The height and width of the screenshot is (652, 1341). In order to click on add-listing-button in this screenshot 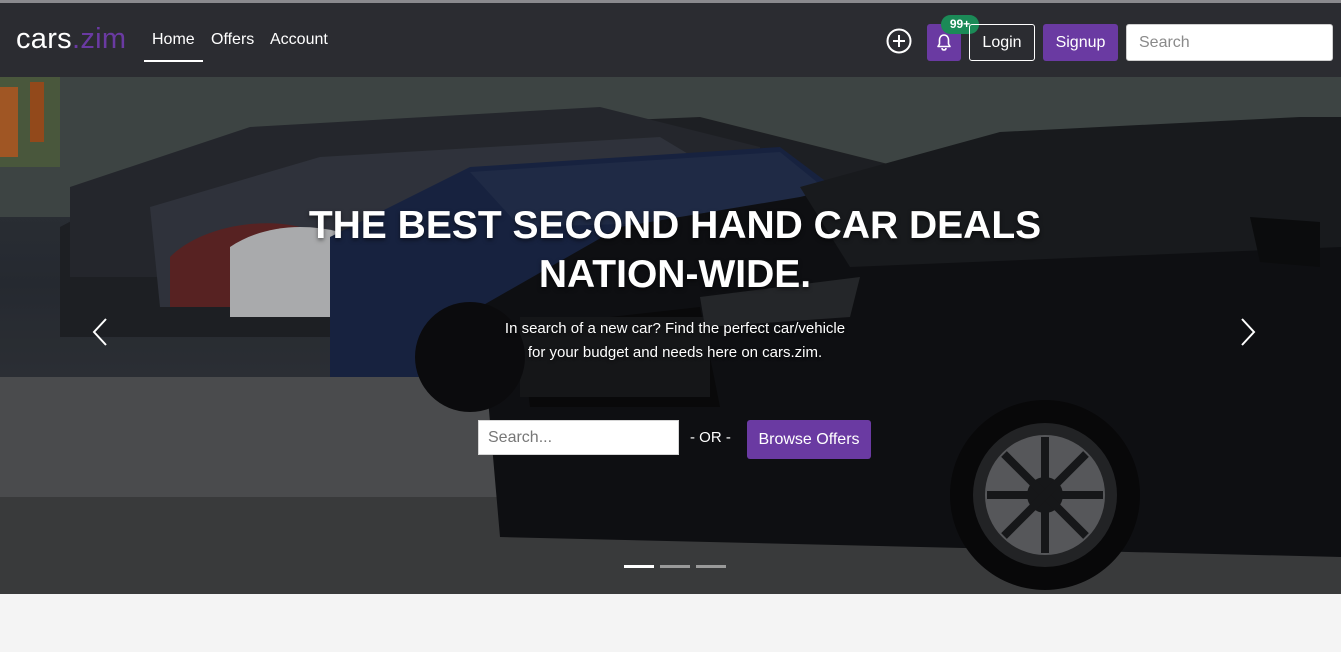, I will do `click(899, 41)`.